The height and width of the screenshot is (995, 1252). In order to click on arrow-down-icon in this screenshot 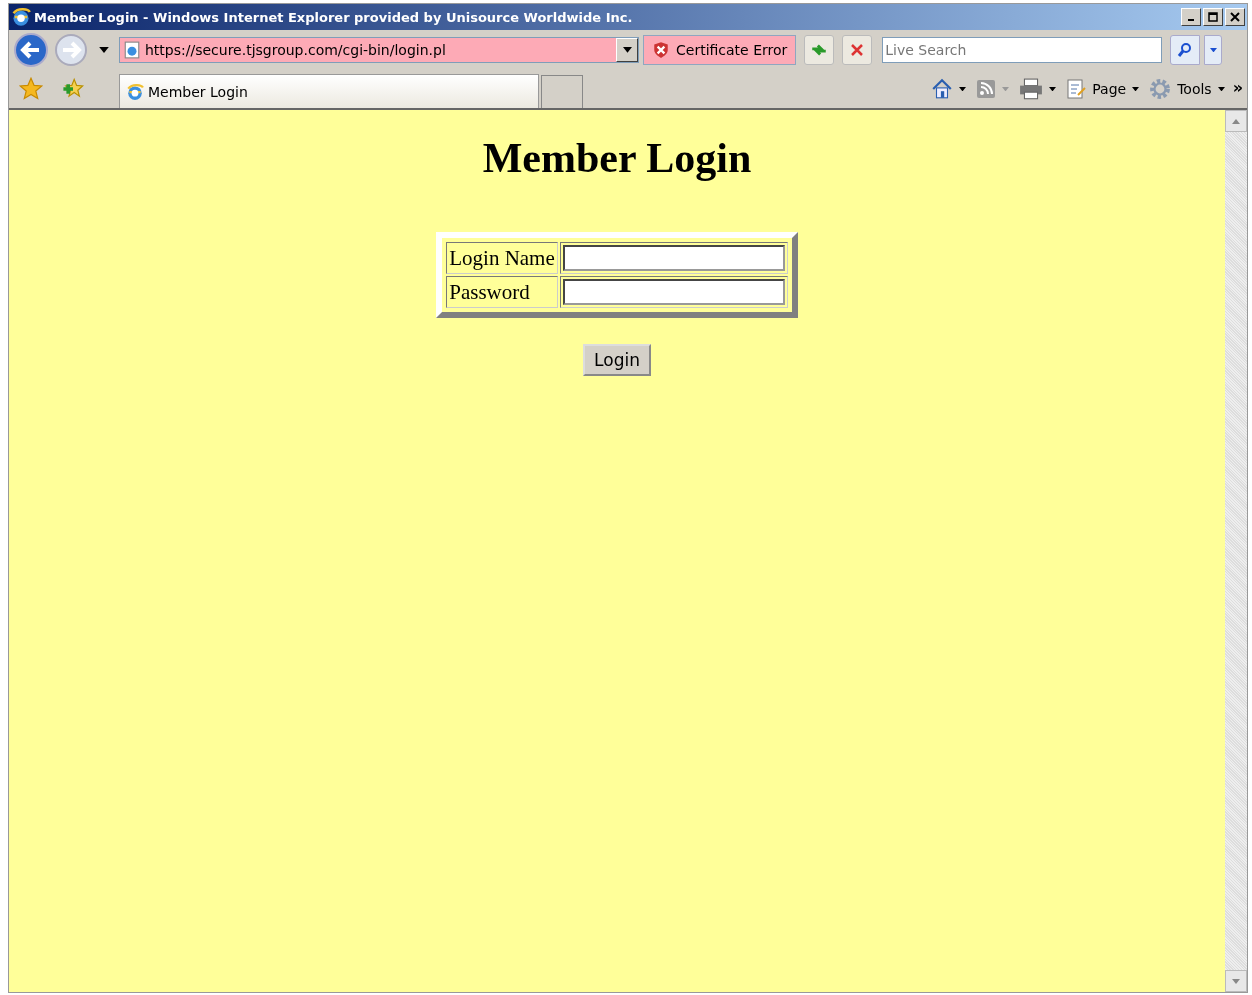, I will do `click(1236, 981)`.